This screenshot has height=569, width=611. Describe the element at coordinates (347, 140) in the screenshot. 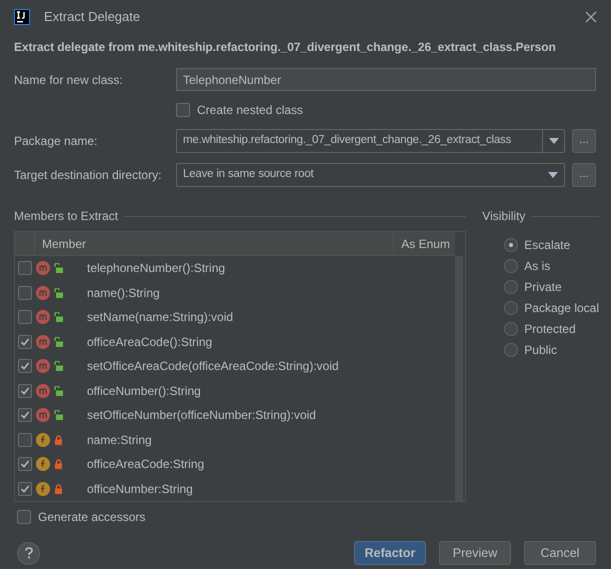

I see `dropdown-value: me.whiteship.refactoring._07_divergent_change._26_extract_class` at that location.